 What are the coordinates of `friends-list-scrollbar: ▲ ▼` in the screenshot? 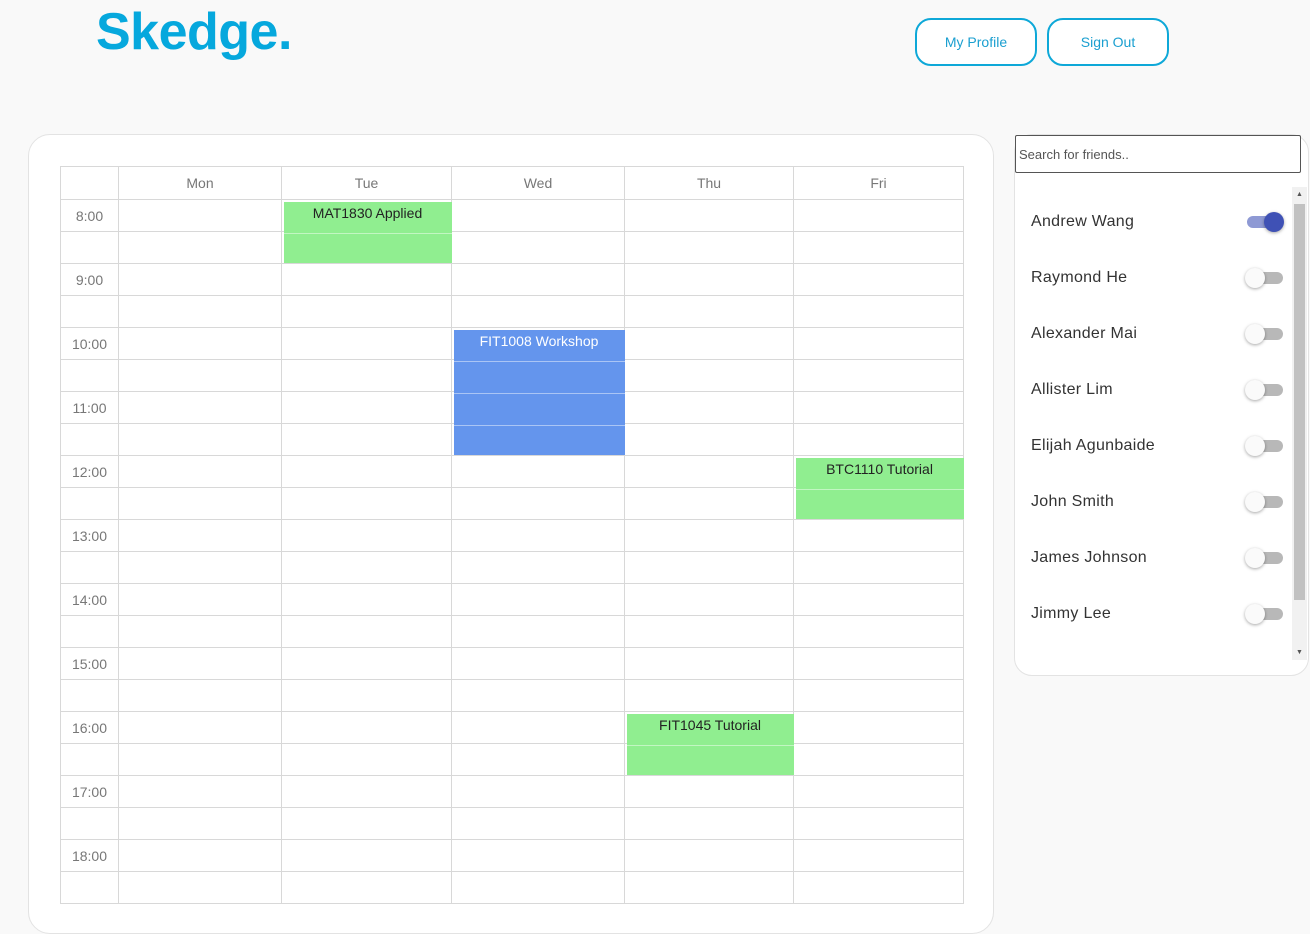 It's located at (1299, 423).